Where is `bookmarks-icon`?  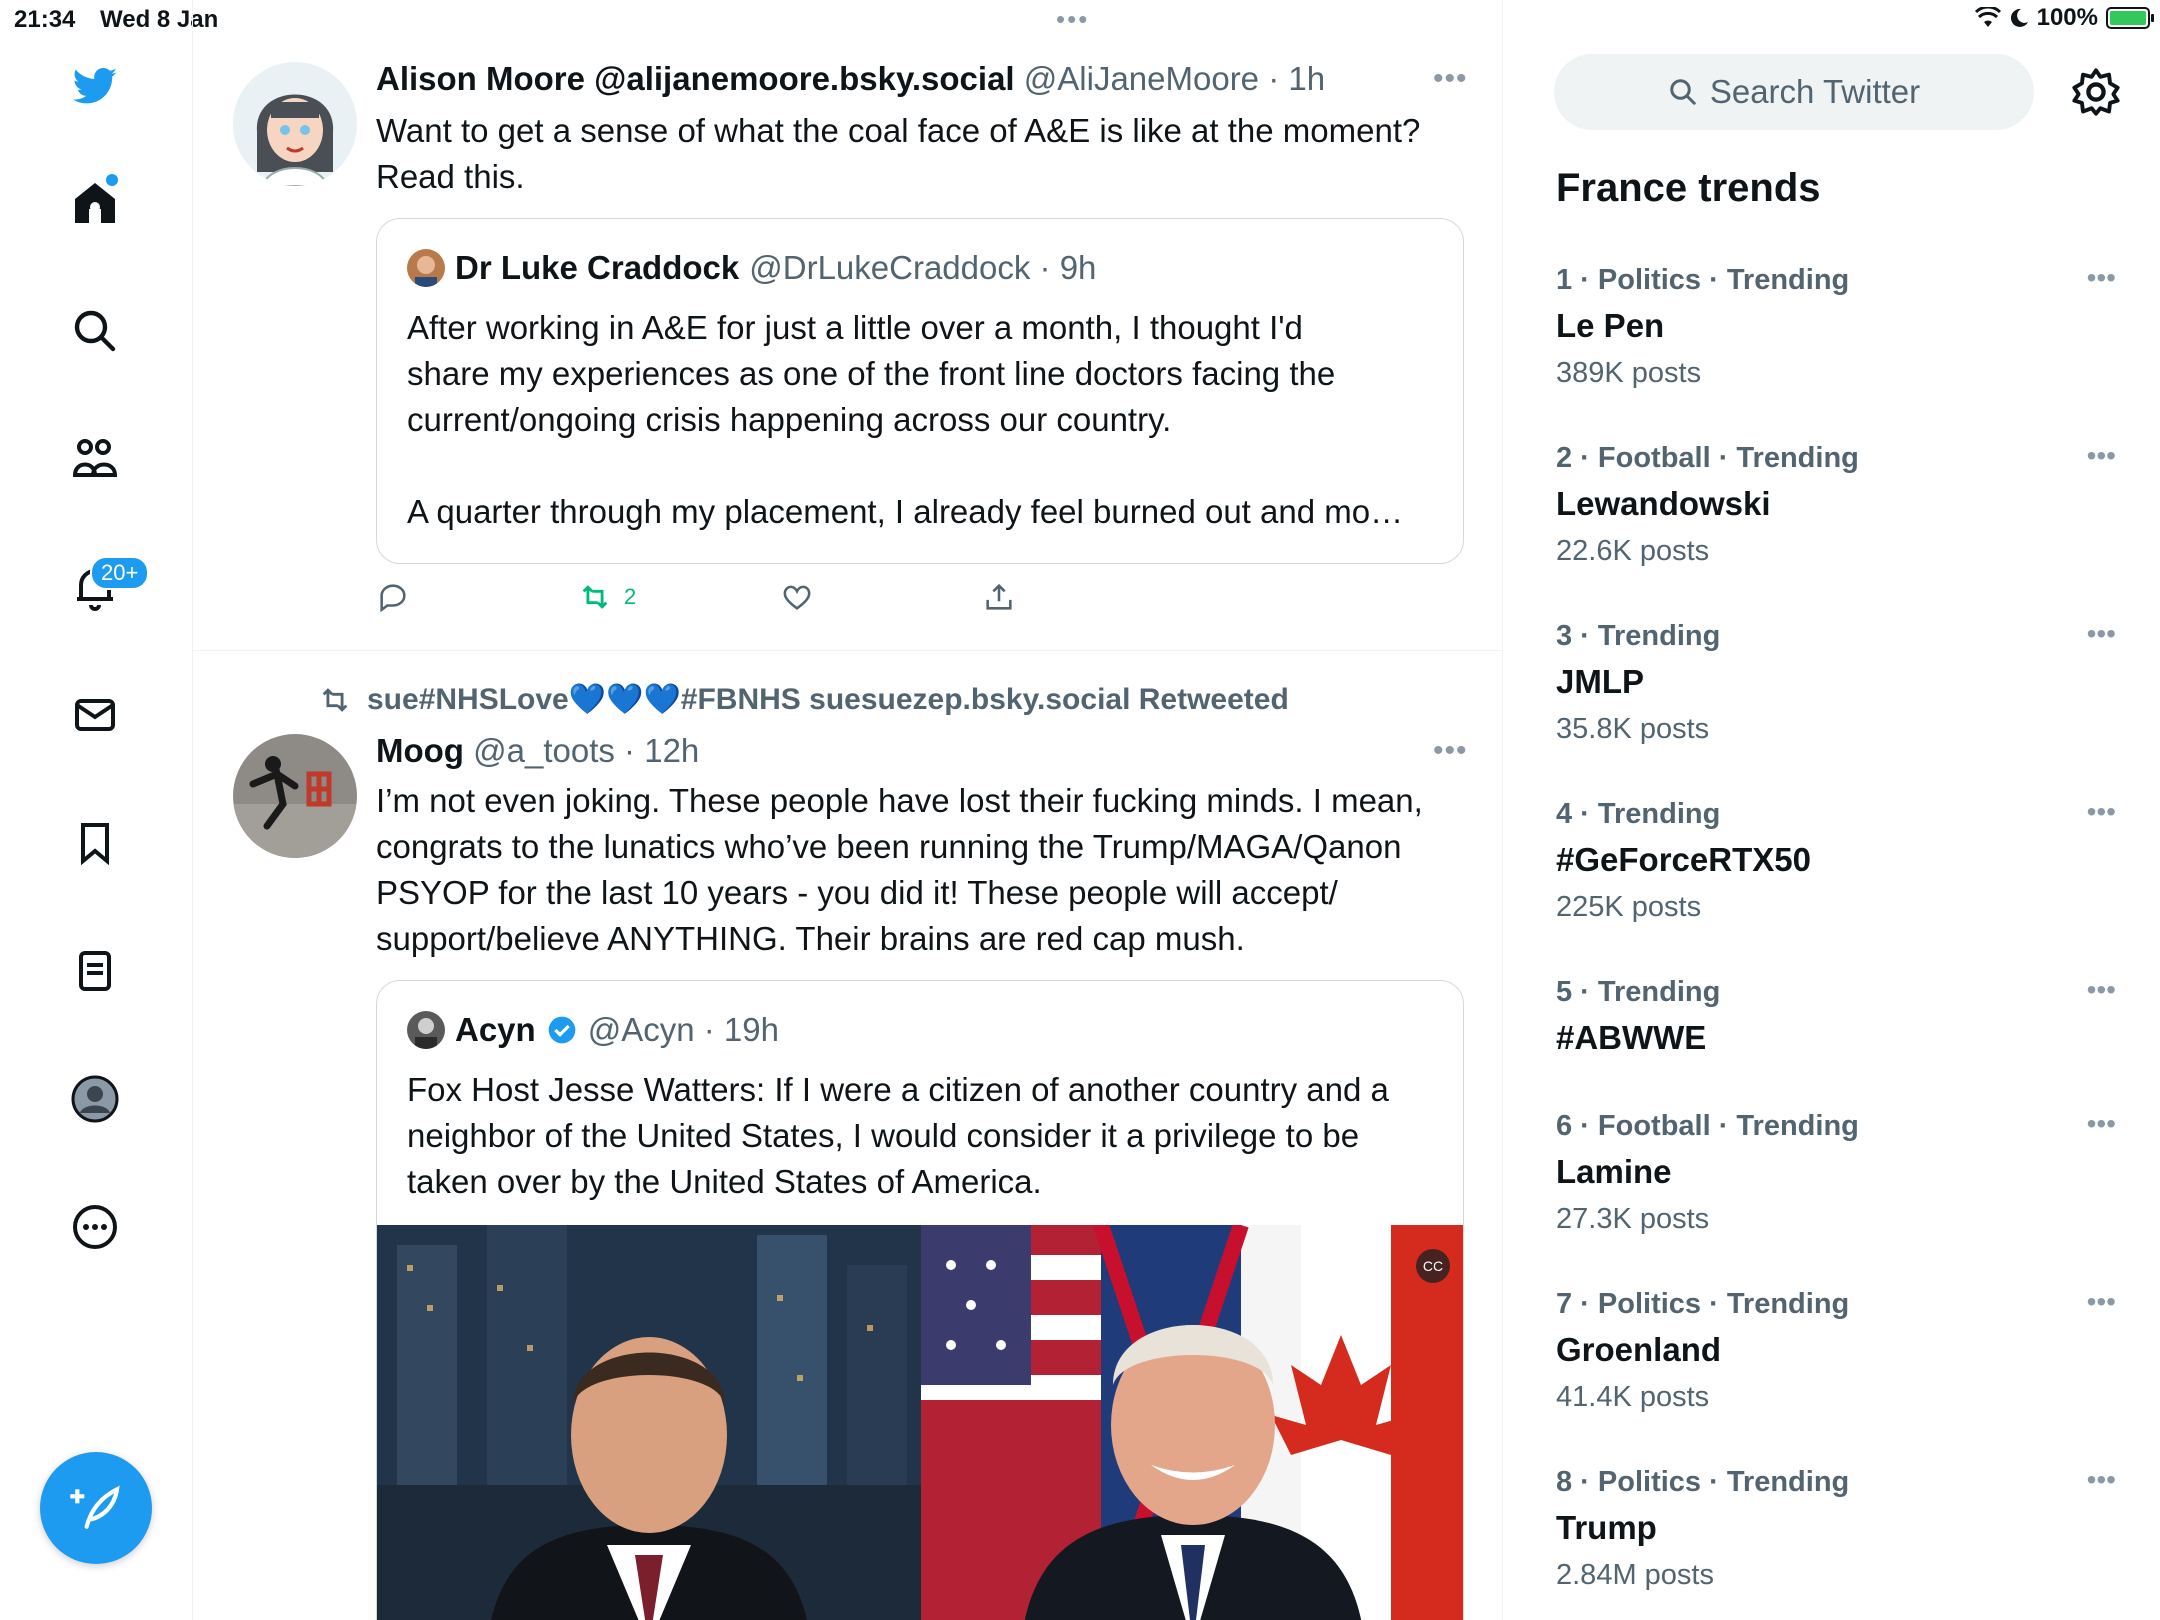 bookmarks-icon is located at coordinates (95, 843).